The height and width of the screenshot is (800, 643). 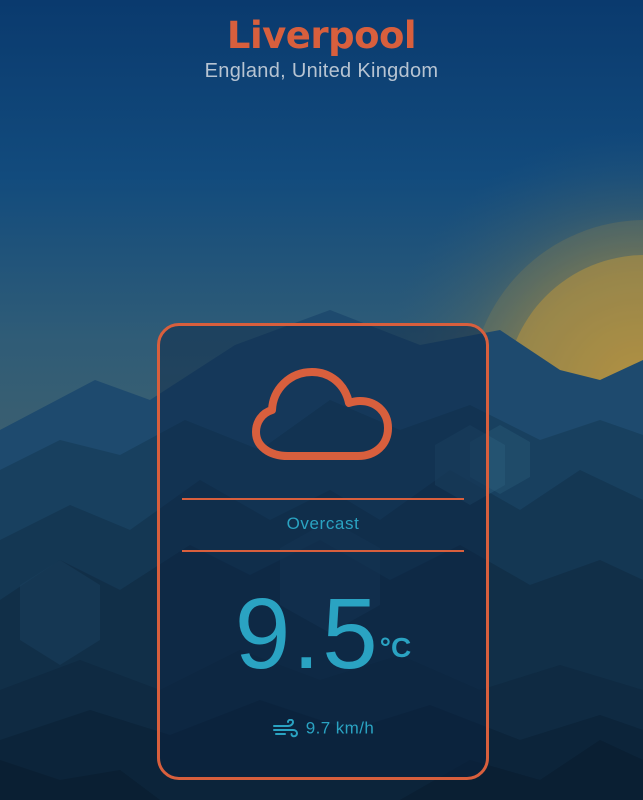 What do you see at coordinates (395, 647) in the screenshot?
I see `temperature-unit: °C` at bounding box center [395, 647].